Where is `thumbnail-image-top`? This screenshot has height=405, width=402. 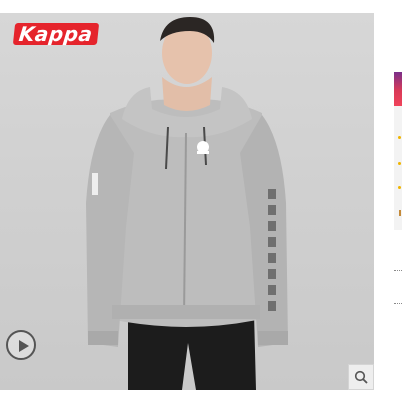 thumbnail-image-top is located at coordinates (398, 89).